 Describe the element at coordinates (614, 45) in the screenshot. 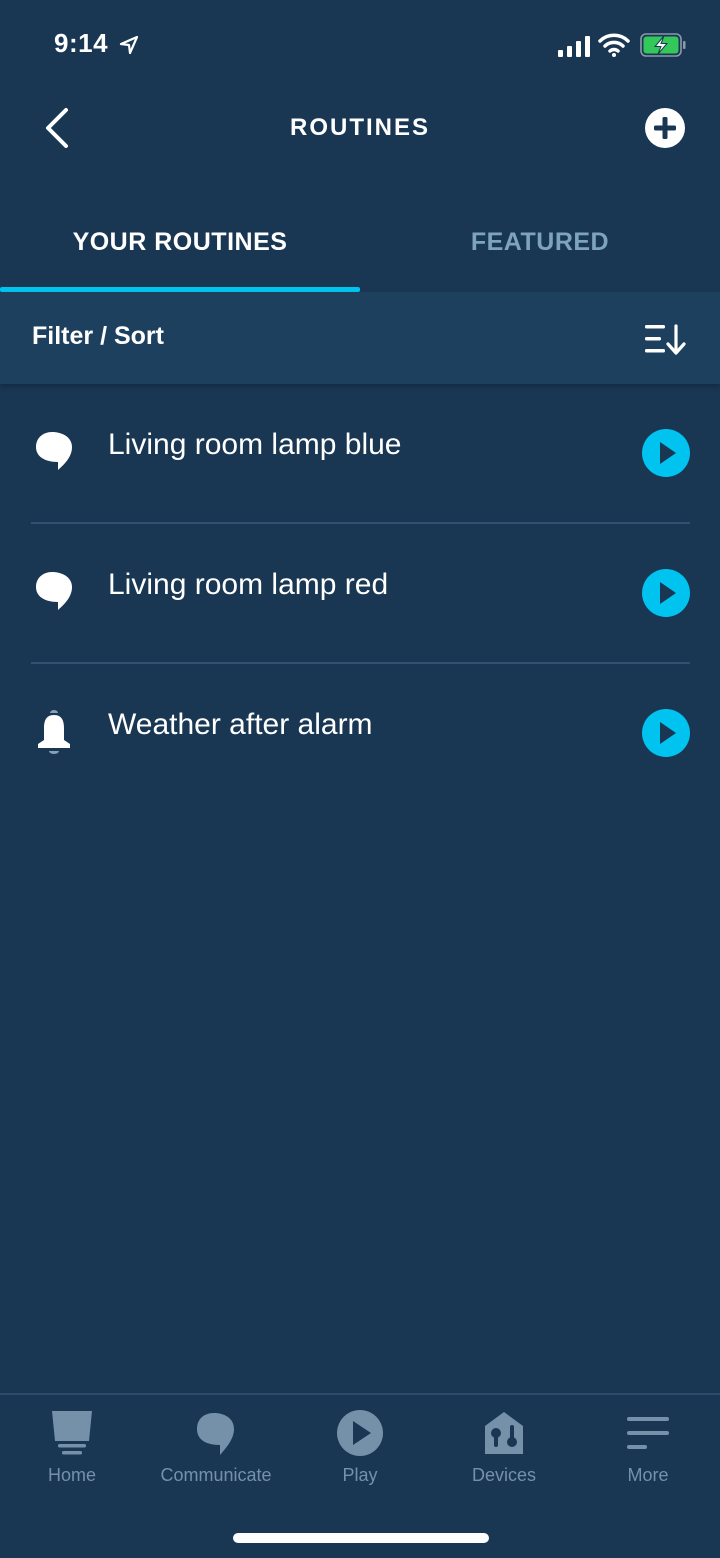

I see `wifi-icon` at that location.